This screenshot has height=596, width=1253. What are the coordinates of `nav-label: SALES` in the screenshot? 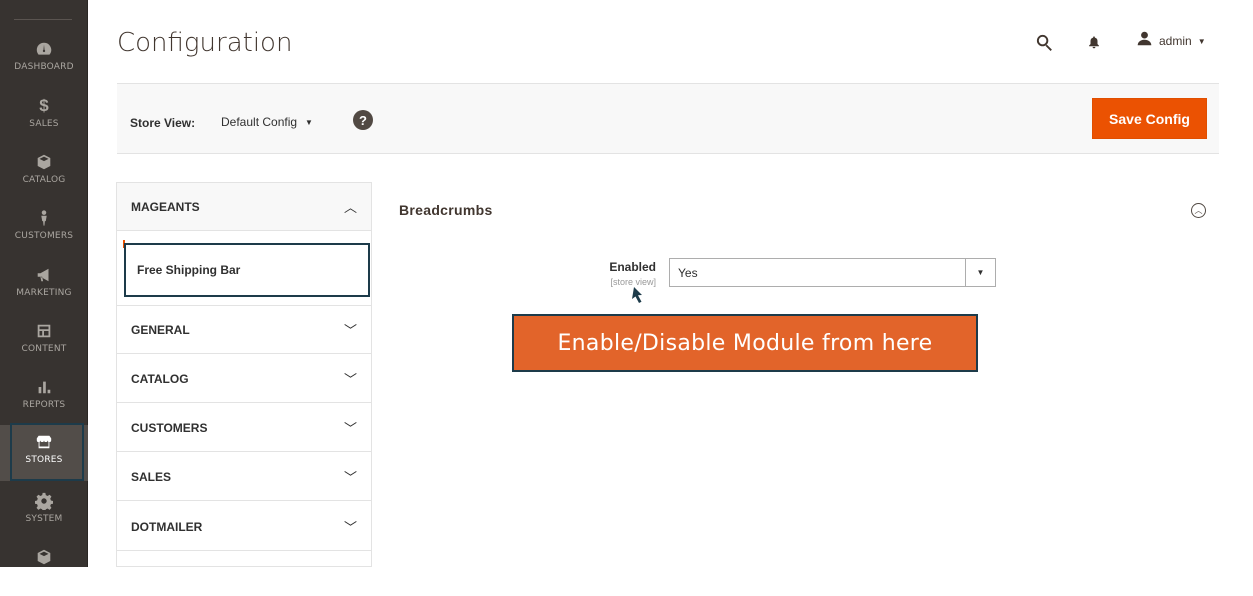 It's located at (44, 124).